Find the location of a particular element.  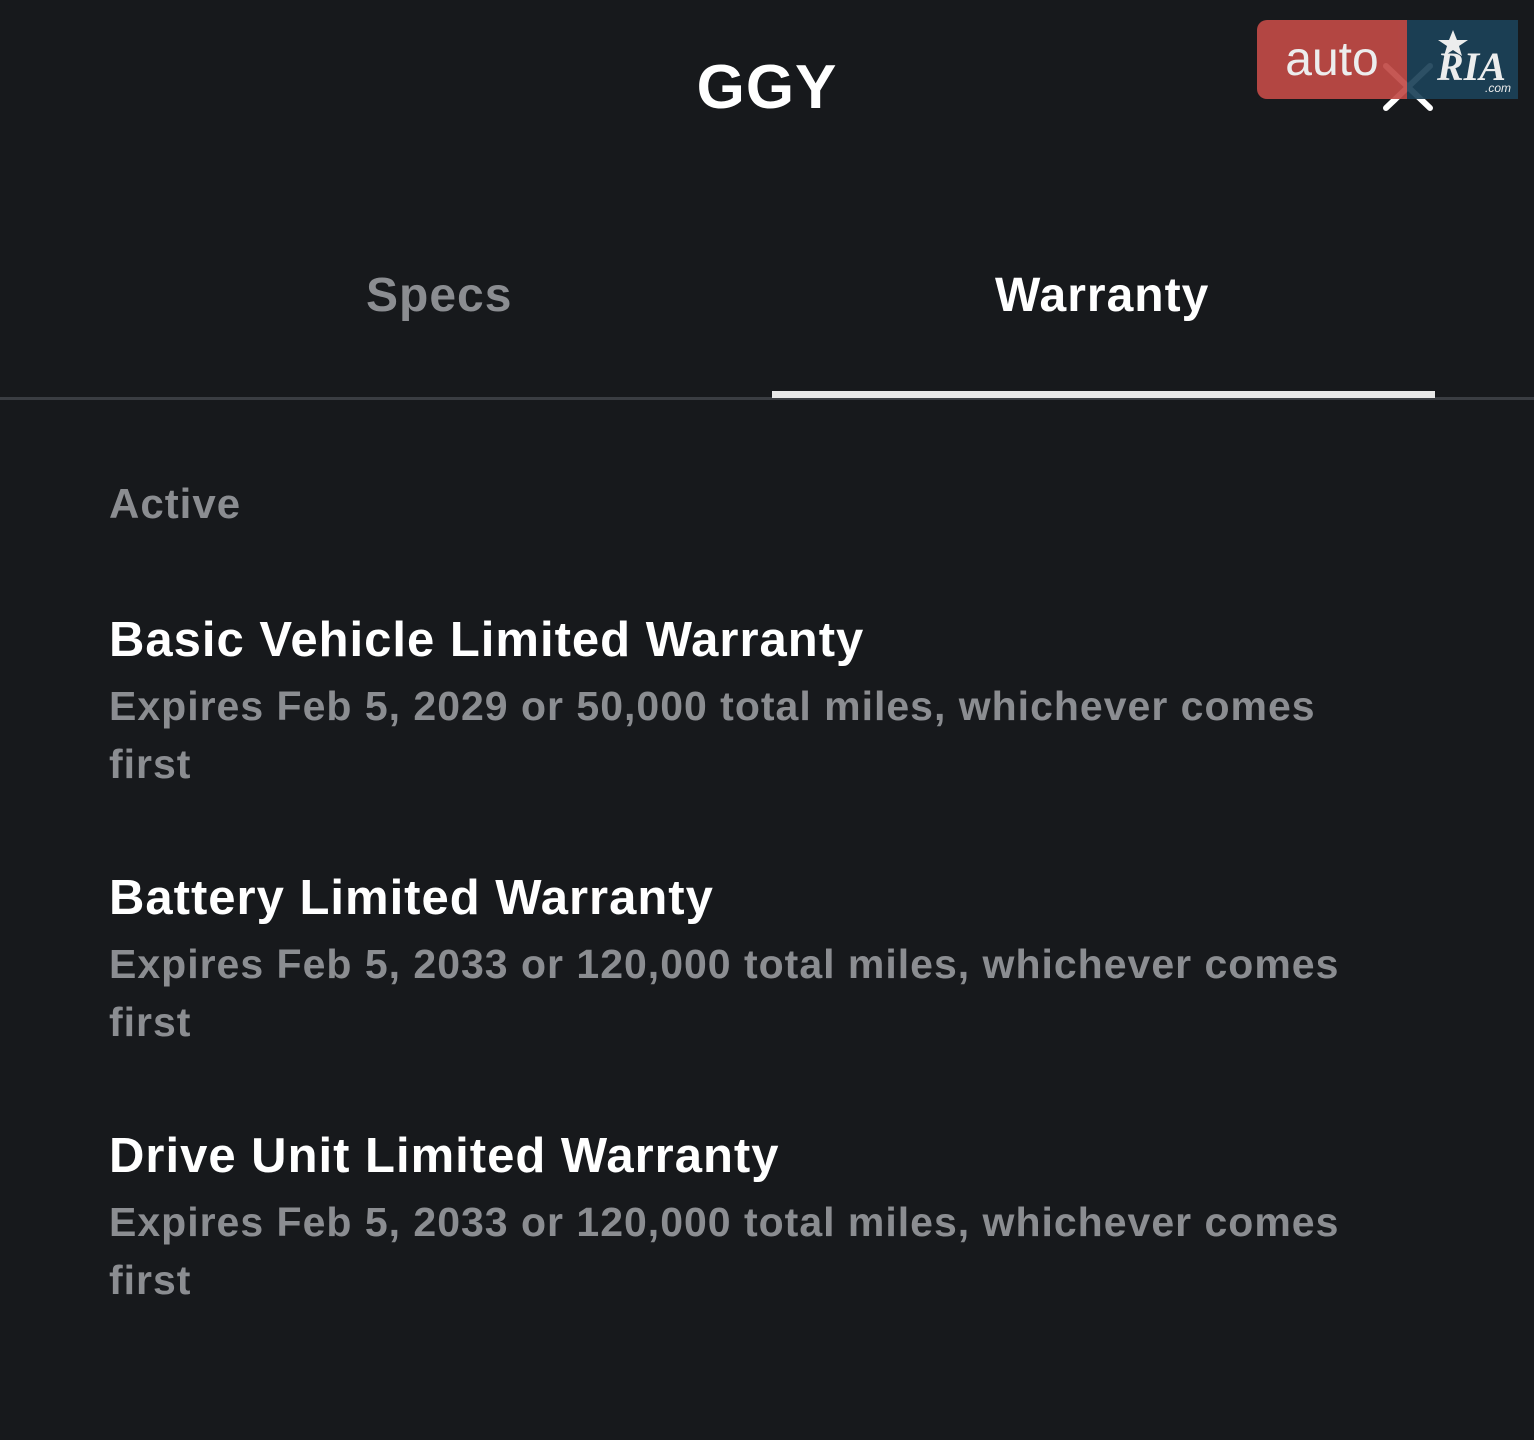

active-tab-indicator is located at coordinates (1103, 394).